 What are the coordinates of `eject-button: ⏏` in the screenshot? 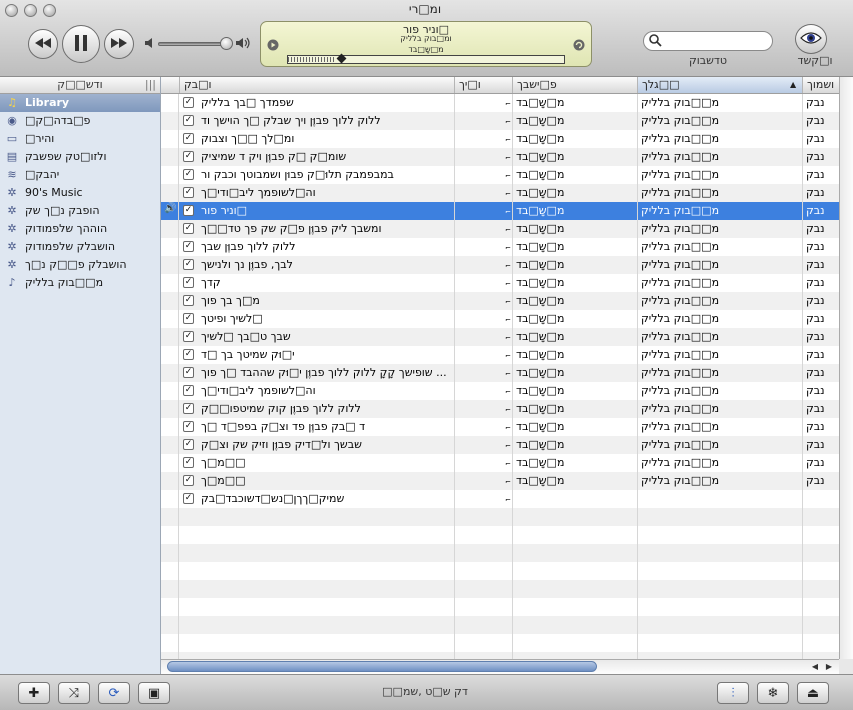 It's located at (813, 693).